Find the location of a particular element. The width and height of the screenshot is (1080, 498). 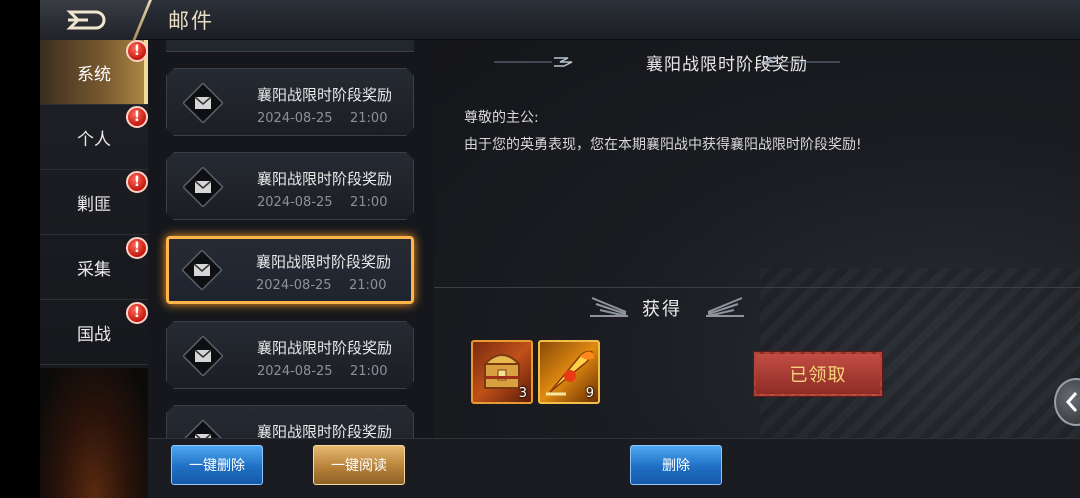

delete-all-button: 一键删除 is located at coordinates (217, 465).